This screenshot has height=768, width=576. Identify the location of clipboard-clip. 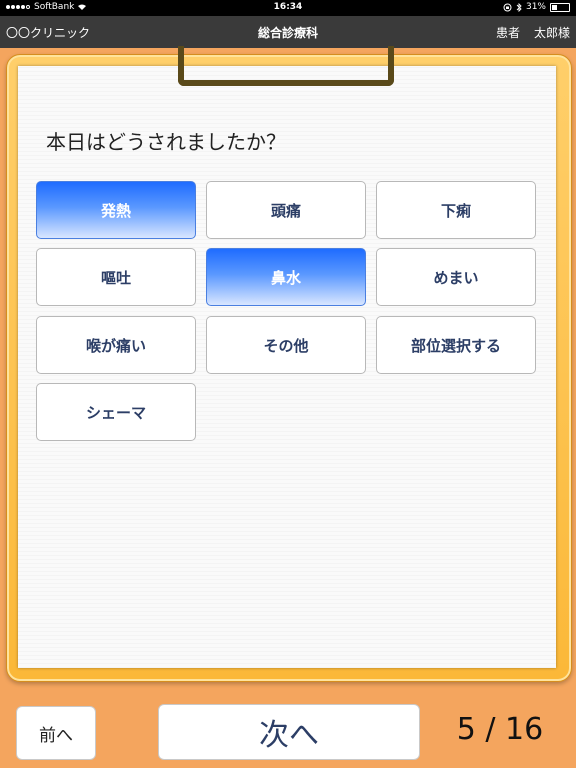
(286, 66).